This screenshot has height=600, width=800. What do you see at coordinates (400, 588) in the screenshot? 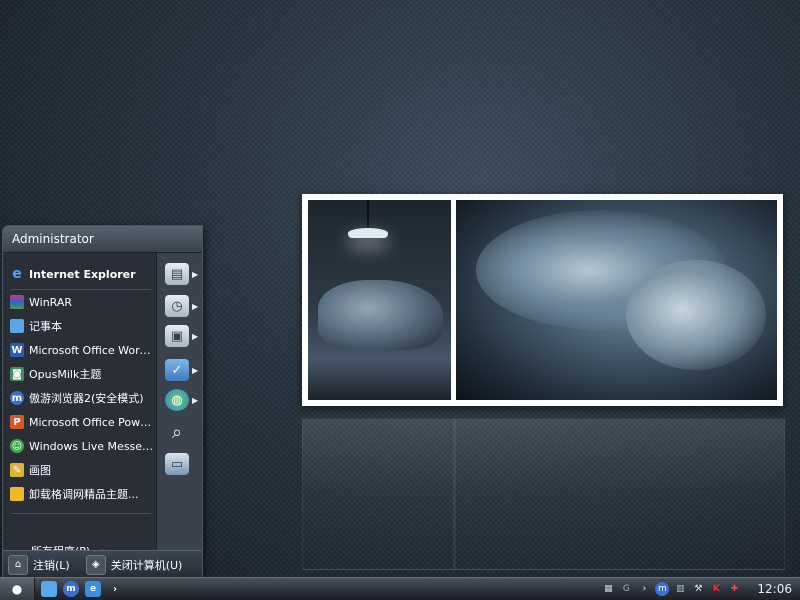
I see `taskbar: ● m e › ▦ G › m ▥ ⚒ K ✚ 12:06` at bounding box center [400, 588].